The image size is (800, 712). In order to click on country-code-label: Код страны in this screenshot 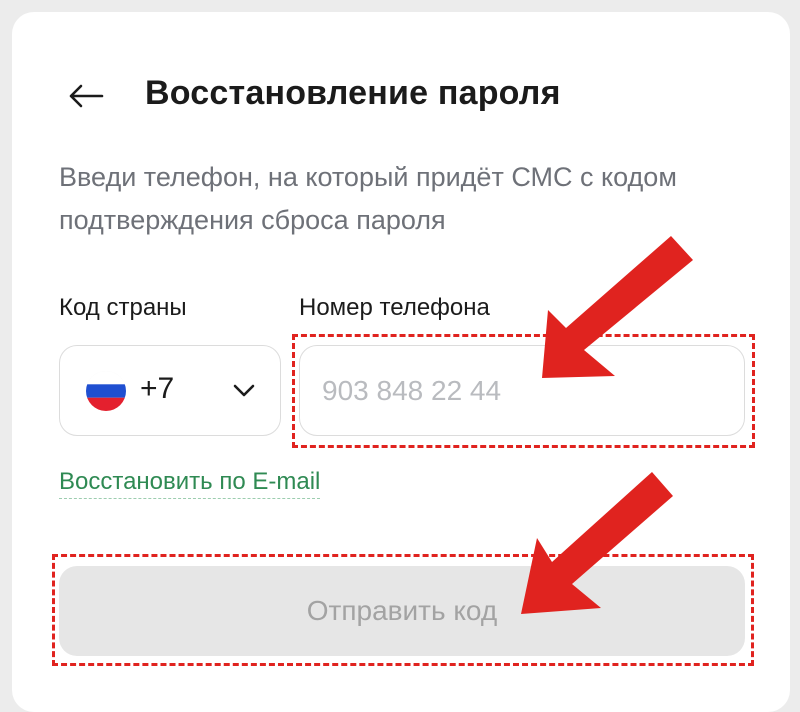, I will do `click(123, 307)`.